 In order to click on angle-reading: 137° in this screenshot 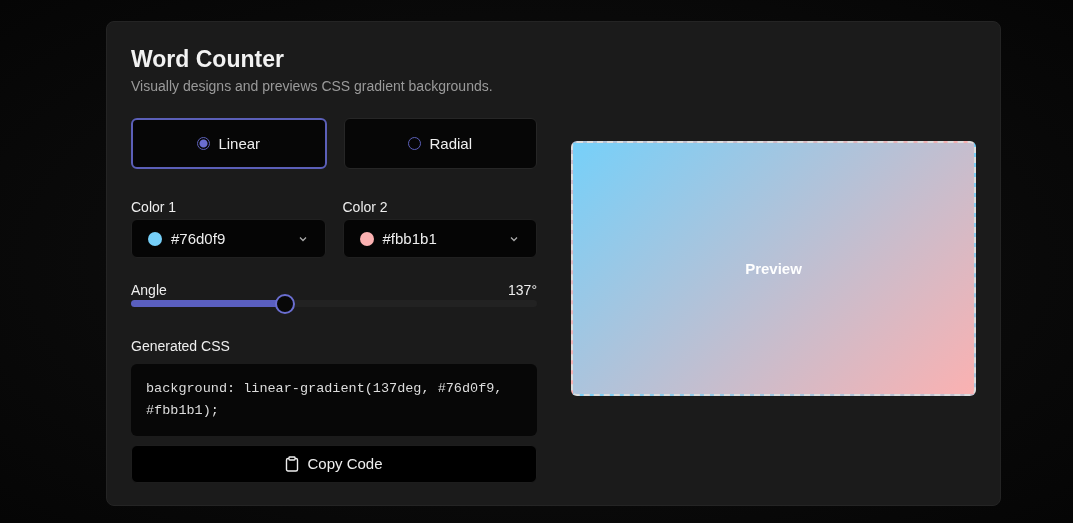, I will do `click(522, 290)`.